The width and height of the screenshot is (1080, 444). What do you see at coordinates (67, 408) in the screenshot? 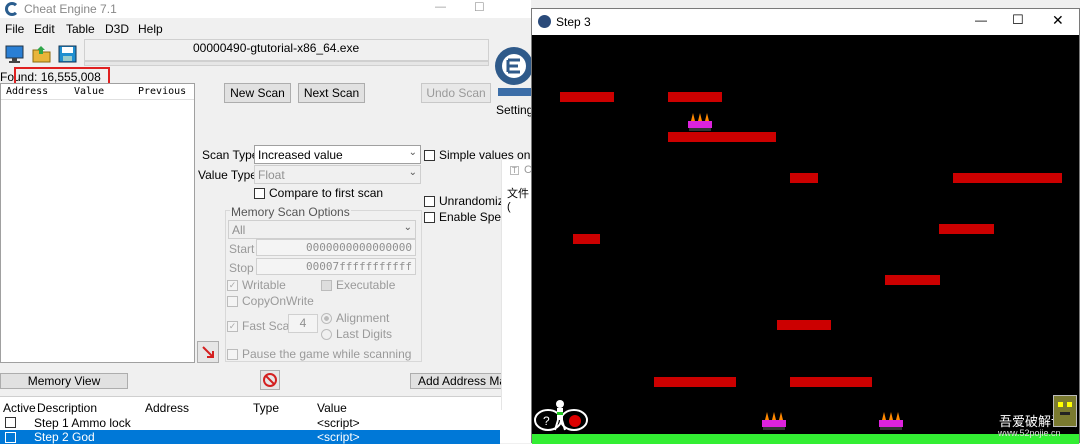
I see `col-description: Description` at bounding box center [67, 408].